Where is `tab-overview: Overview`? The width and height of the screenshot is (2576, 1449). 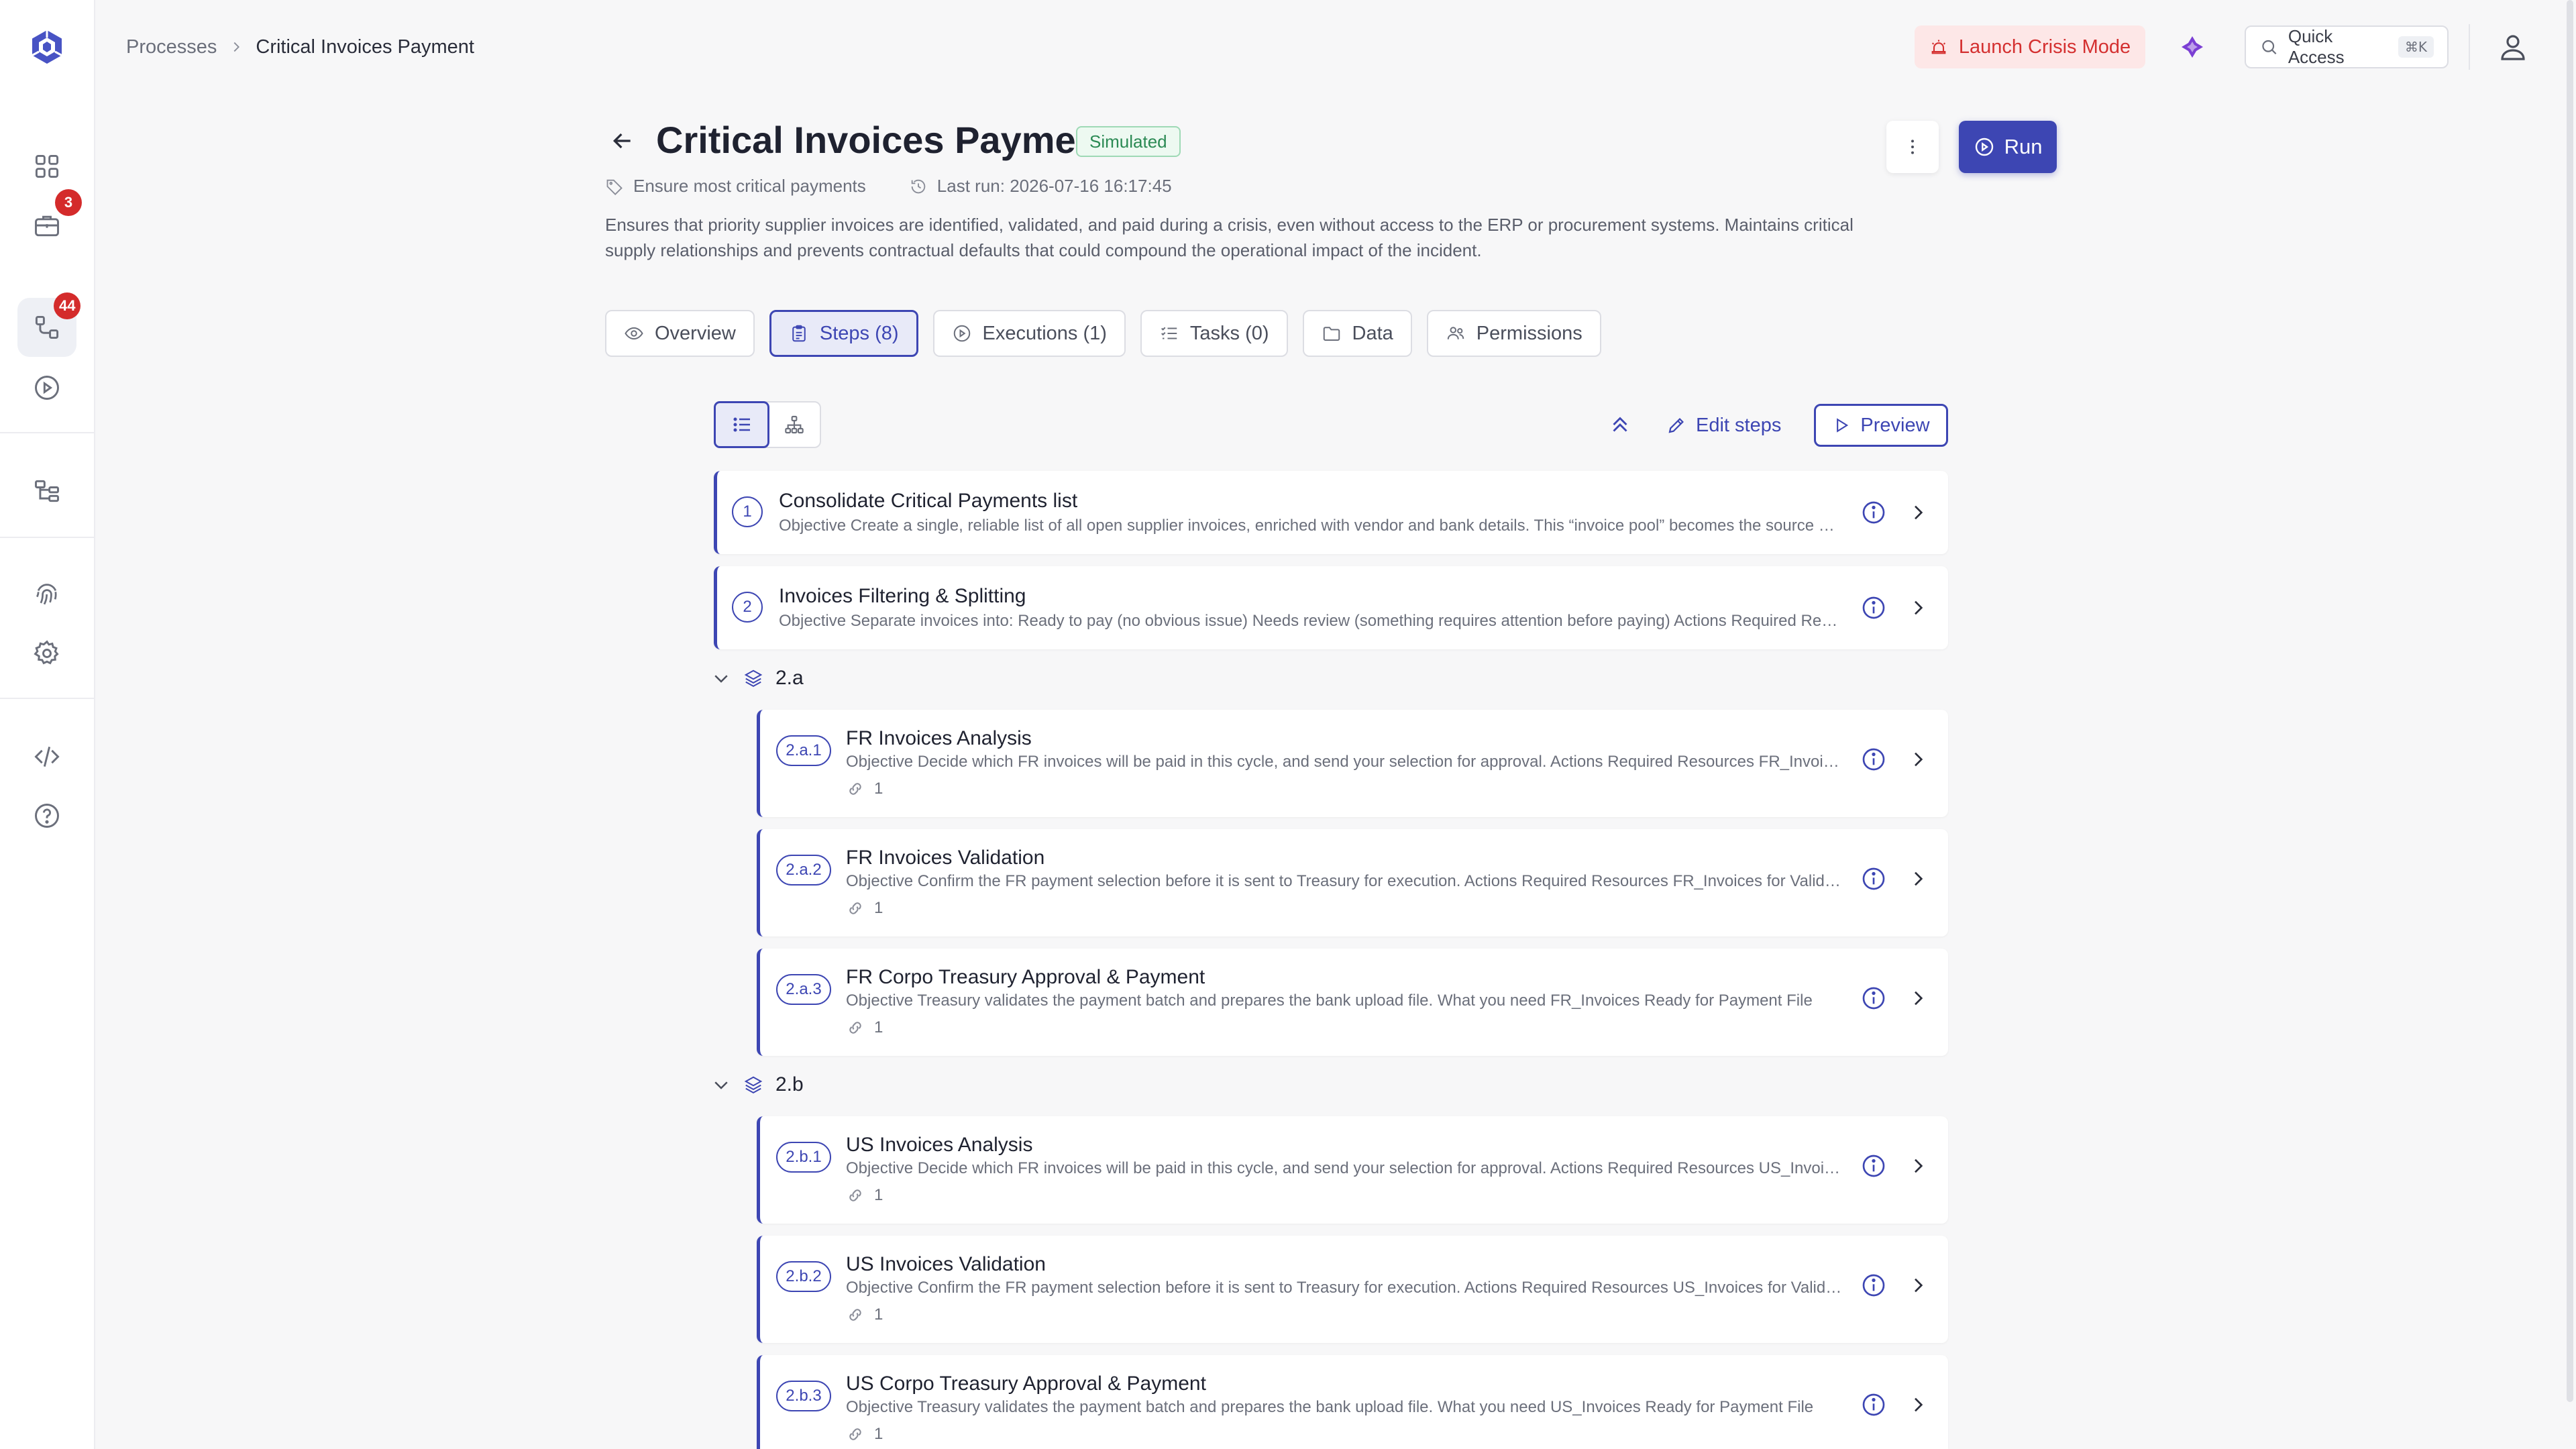
tab-overview: Overview is located at coordinates (680, 333).